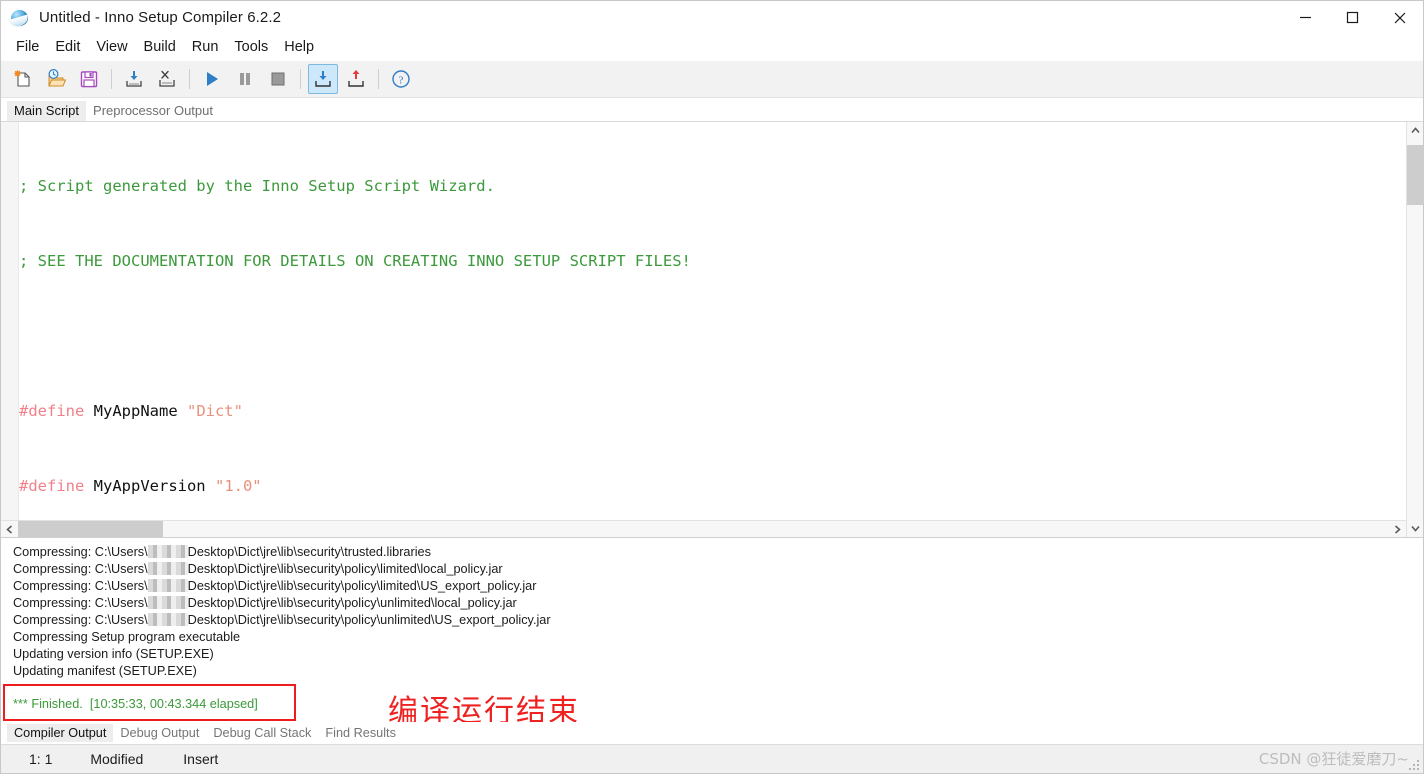 The height and width of the screenshot is (774, 1424). What do you see at coordinates (134, 79) in the screenshot?
I see `load-settings-icon` at bounding box center [134, 79].